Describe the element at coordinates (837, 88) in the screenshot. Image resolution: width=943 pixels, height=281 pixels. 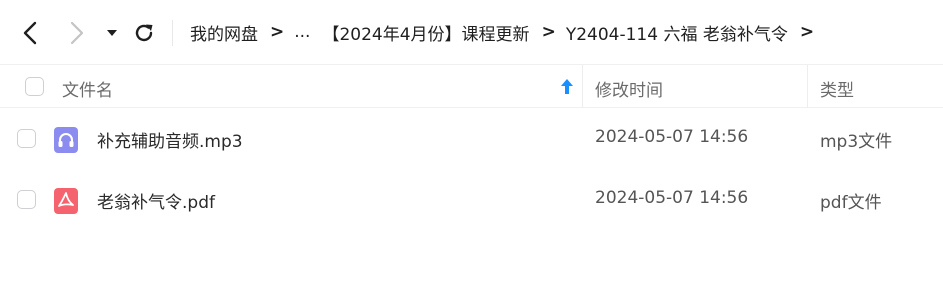
I see `column-header-type: 类型` at that location.